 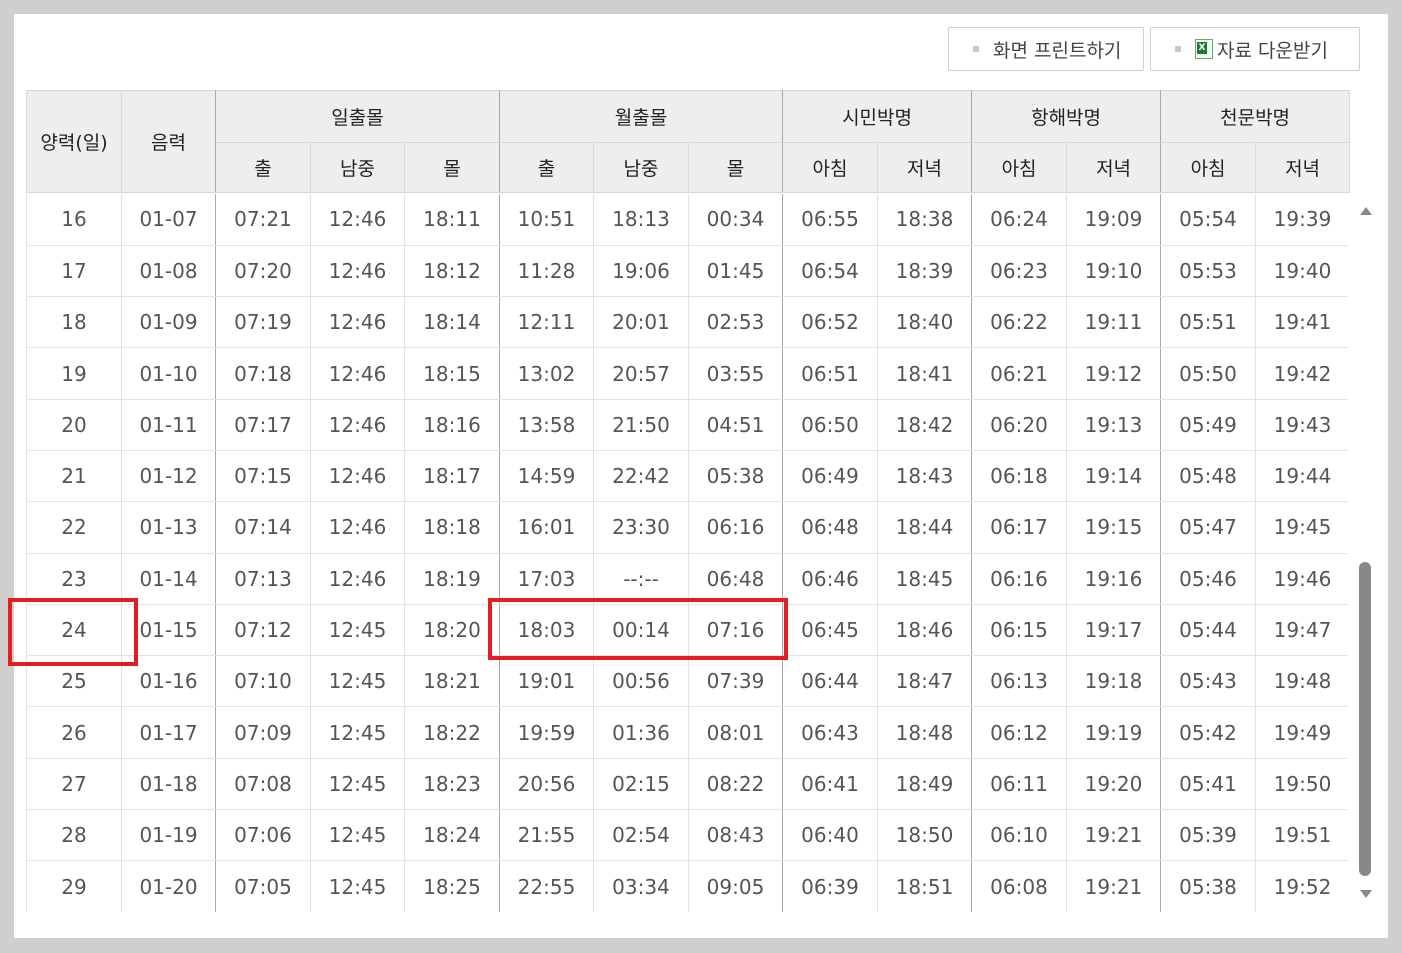 What do you see at coordinates (1301, 476) in the screenshot?
I see `cell-astro-pm: 19:44` at bounding box center [1301, 476].